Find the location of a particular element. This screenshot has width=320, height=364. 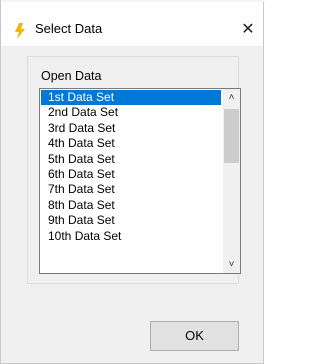

top-edge is located at coordinates (133, 1).